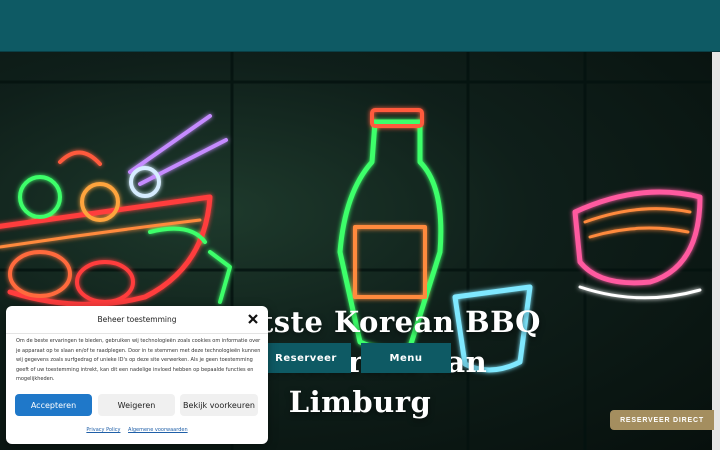 This screenshot has height=450, width=720. I want to click on reject-cookies-button: Weigeren, so click(136, 405).